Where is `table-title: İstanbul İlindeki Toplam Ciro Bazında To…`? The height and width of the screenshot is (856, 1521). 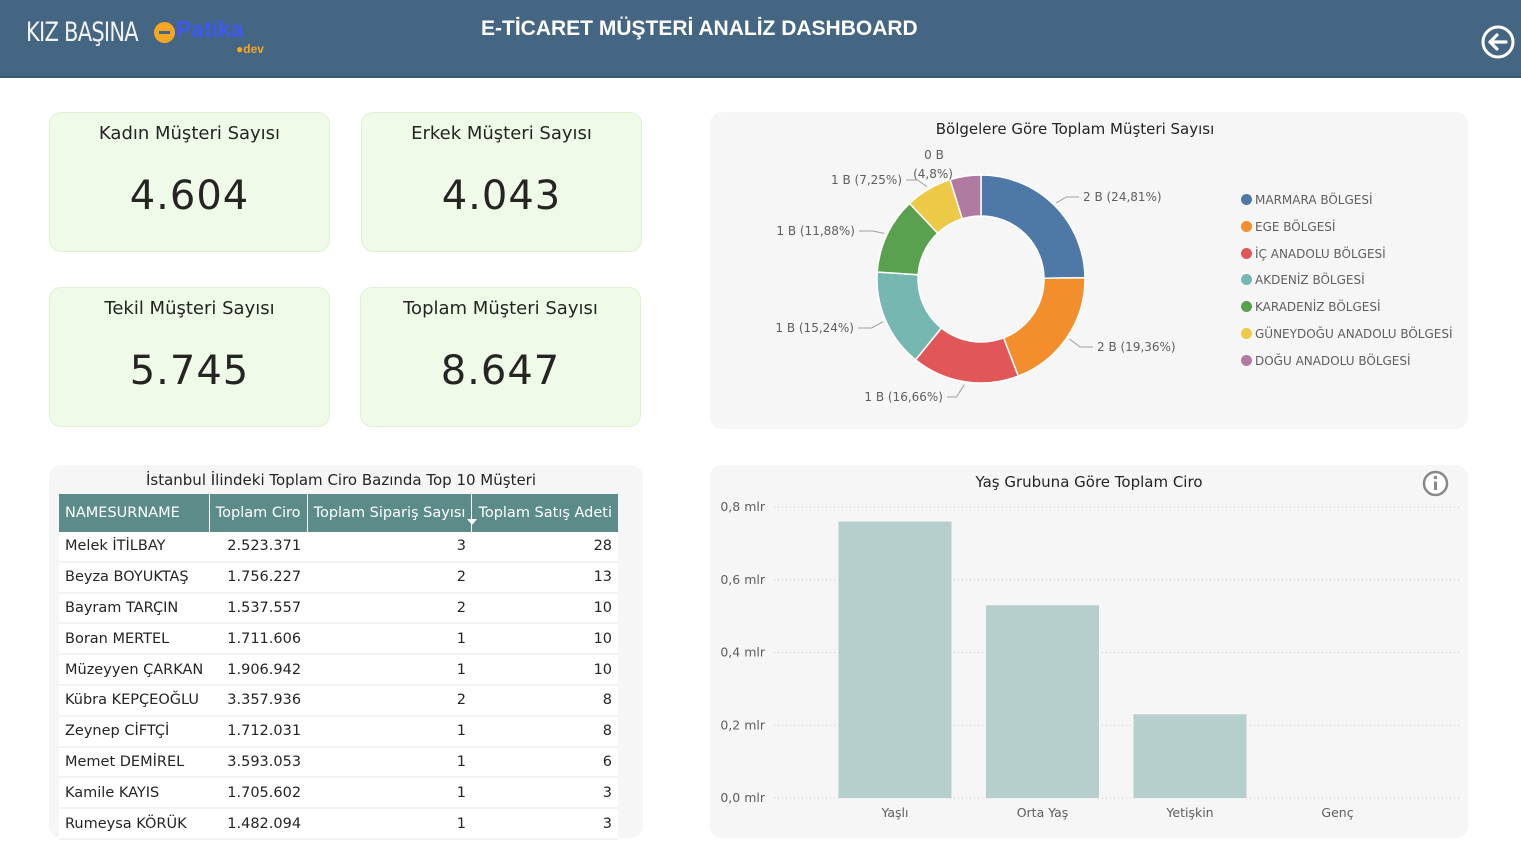
table-title: İstanbul İlindeki Toplam Ciro Bazında To… is located at coordinates (341, 480).